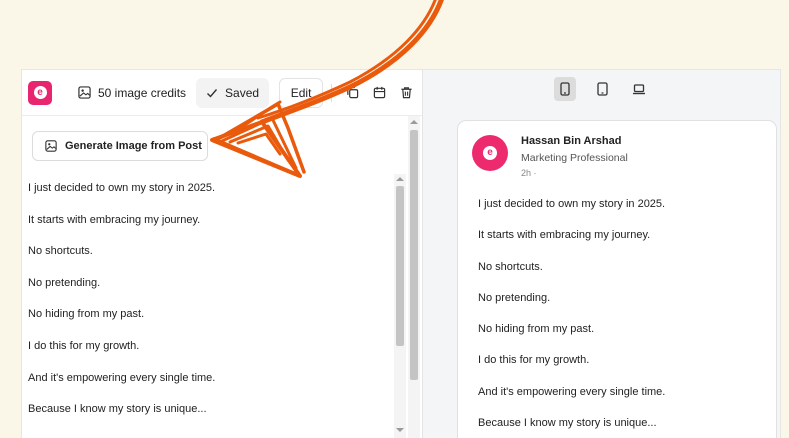 The image size is (789, 438). What do you see at coordinates (510, 266) in the screenshot?
I see `preview-line: No shortcuts.` at bounding box center [510, 266].